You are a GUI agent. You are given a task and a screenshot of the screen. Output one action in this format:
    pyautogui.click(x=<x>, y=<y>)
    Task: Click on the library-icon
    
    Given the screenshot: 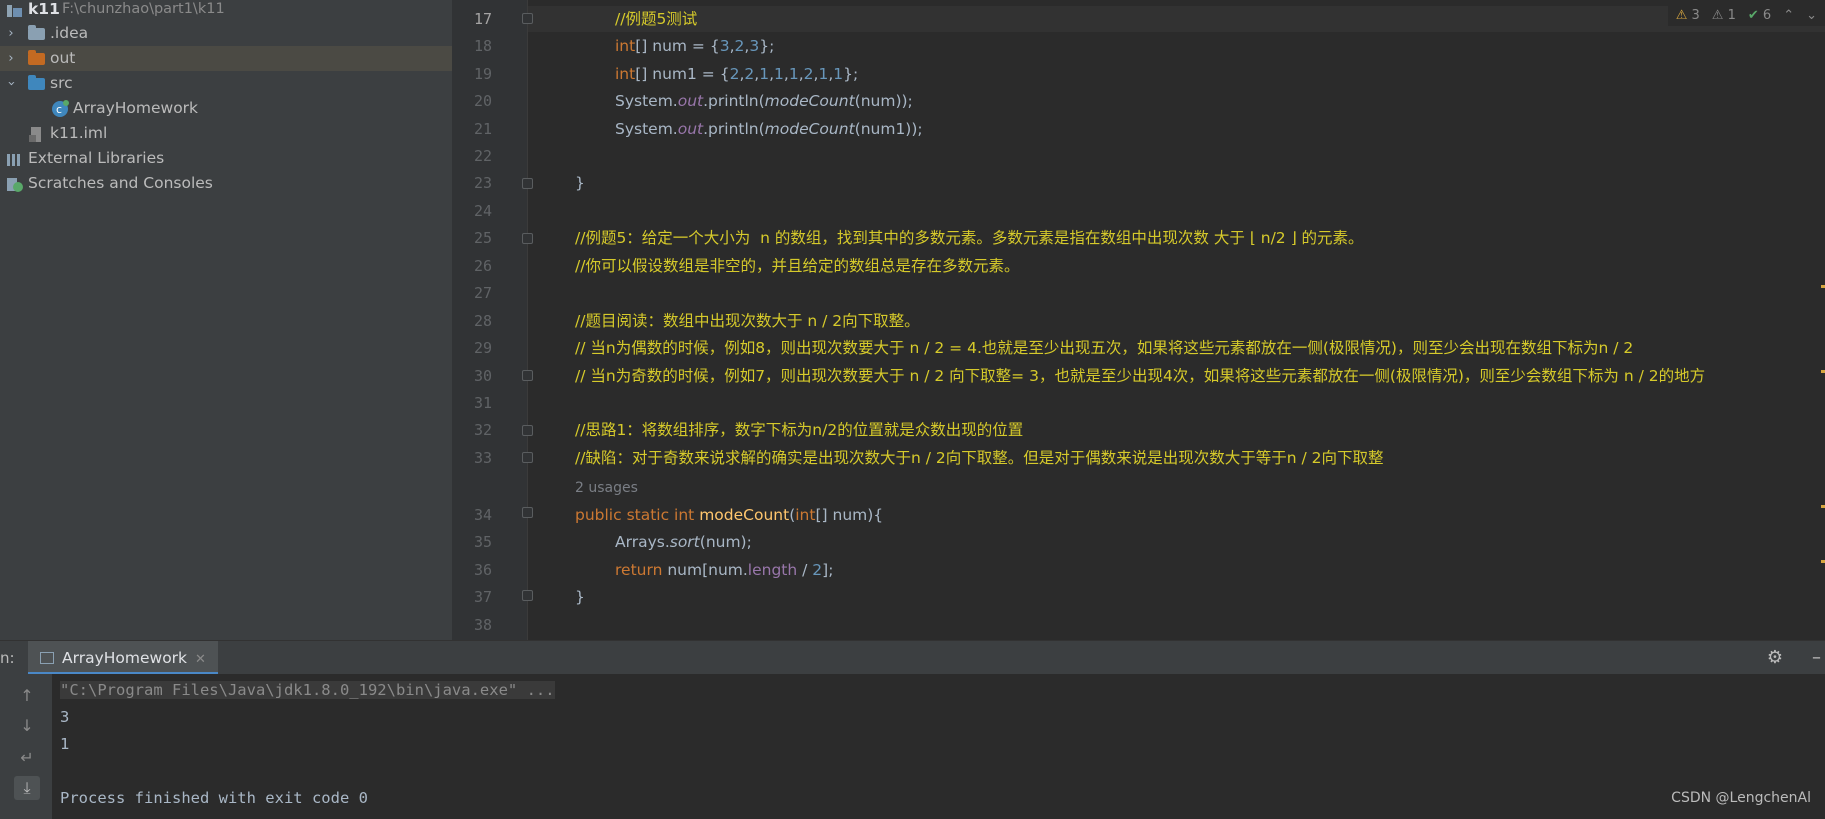 What is the action you would take?
    pyautogui.click(x=15, y=158)
    